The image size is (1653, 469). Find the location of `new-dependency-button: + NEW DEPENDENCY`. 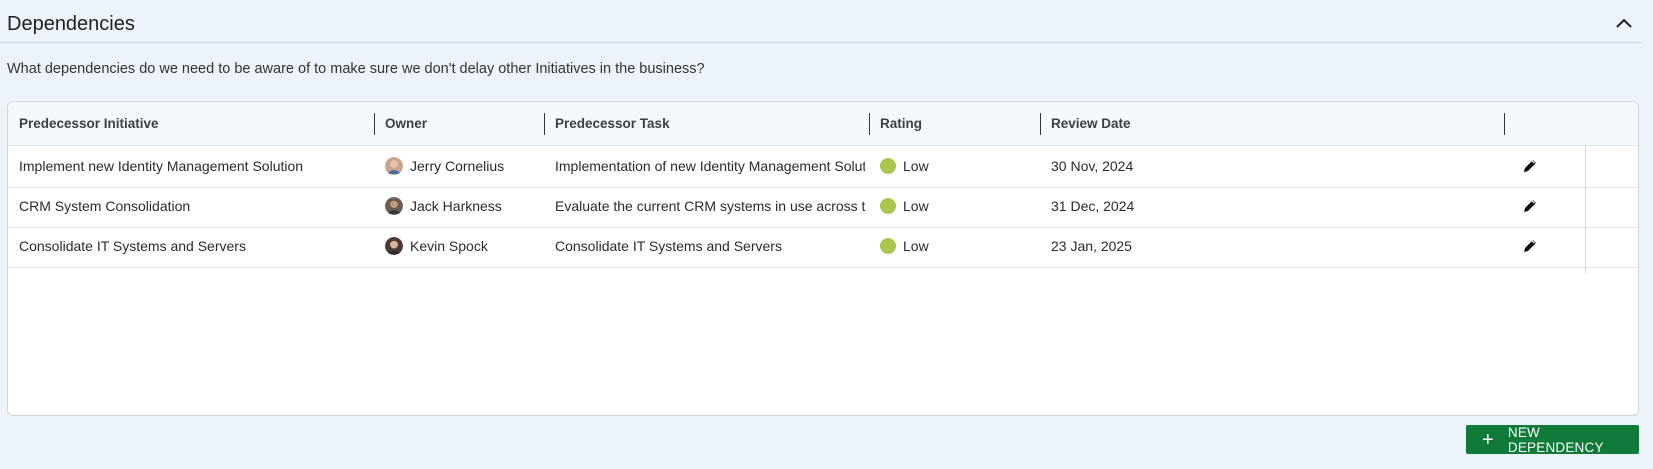

new-dependency-button: + NEW DEPENDENCY is located at coordinates (1552, 439).